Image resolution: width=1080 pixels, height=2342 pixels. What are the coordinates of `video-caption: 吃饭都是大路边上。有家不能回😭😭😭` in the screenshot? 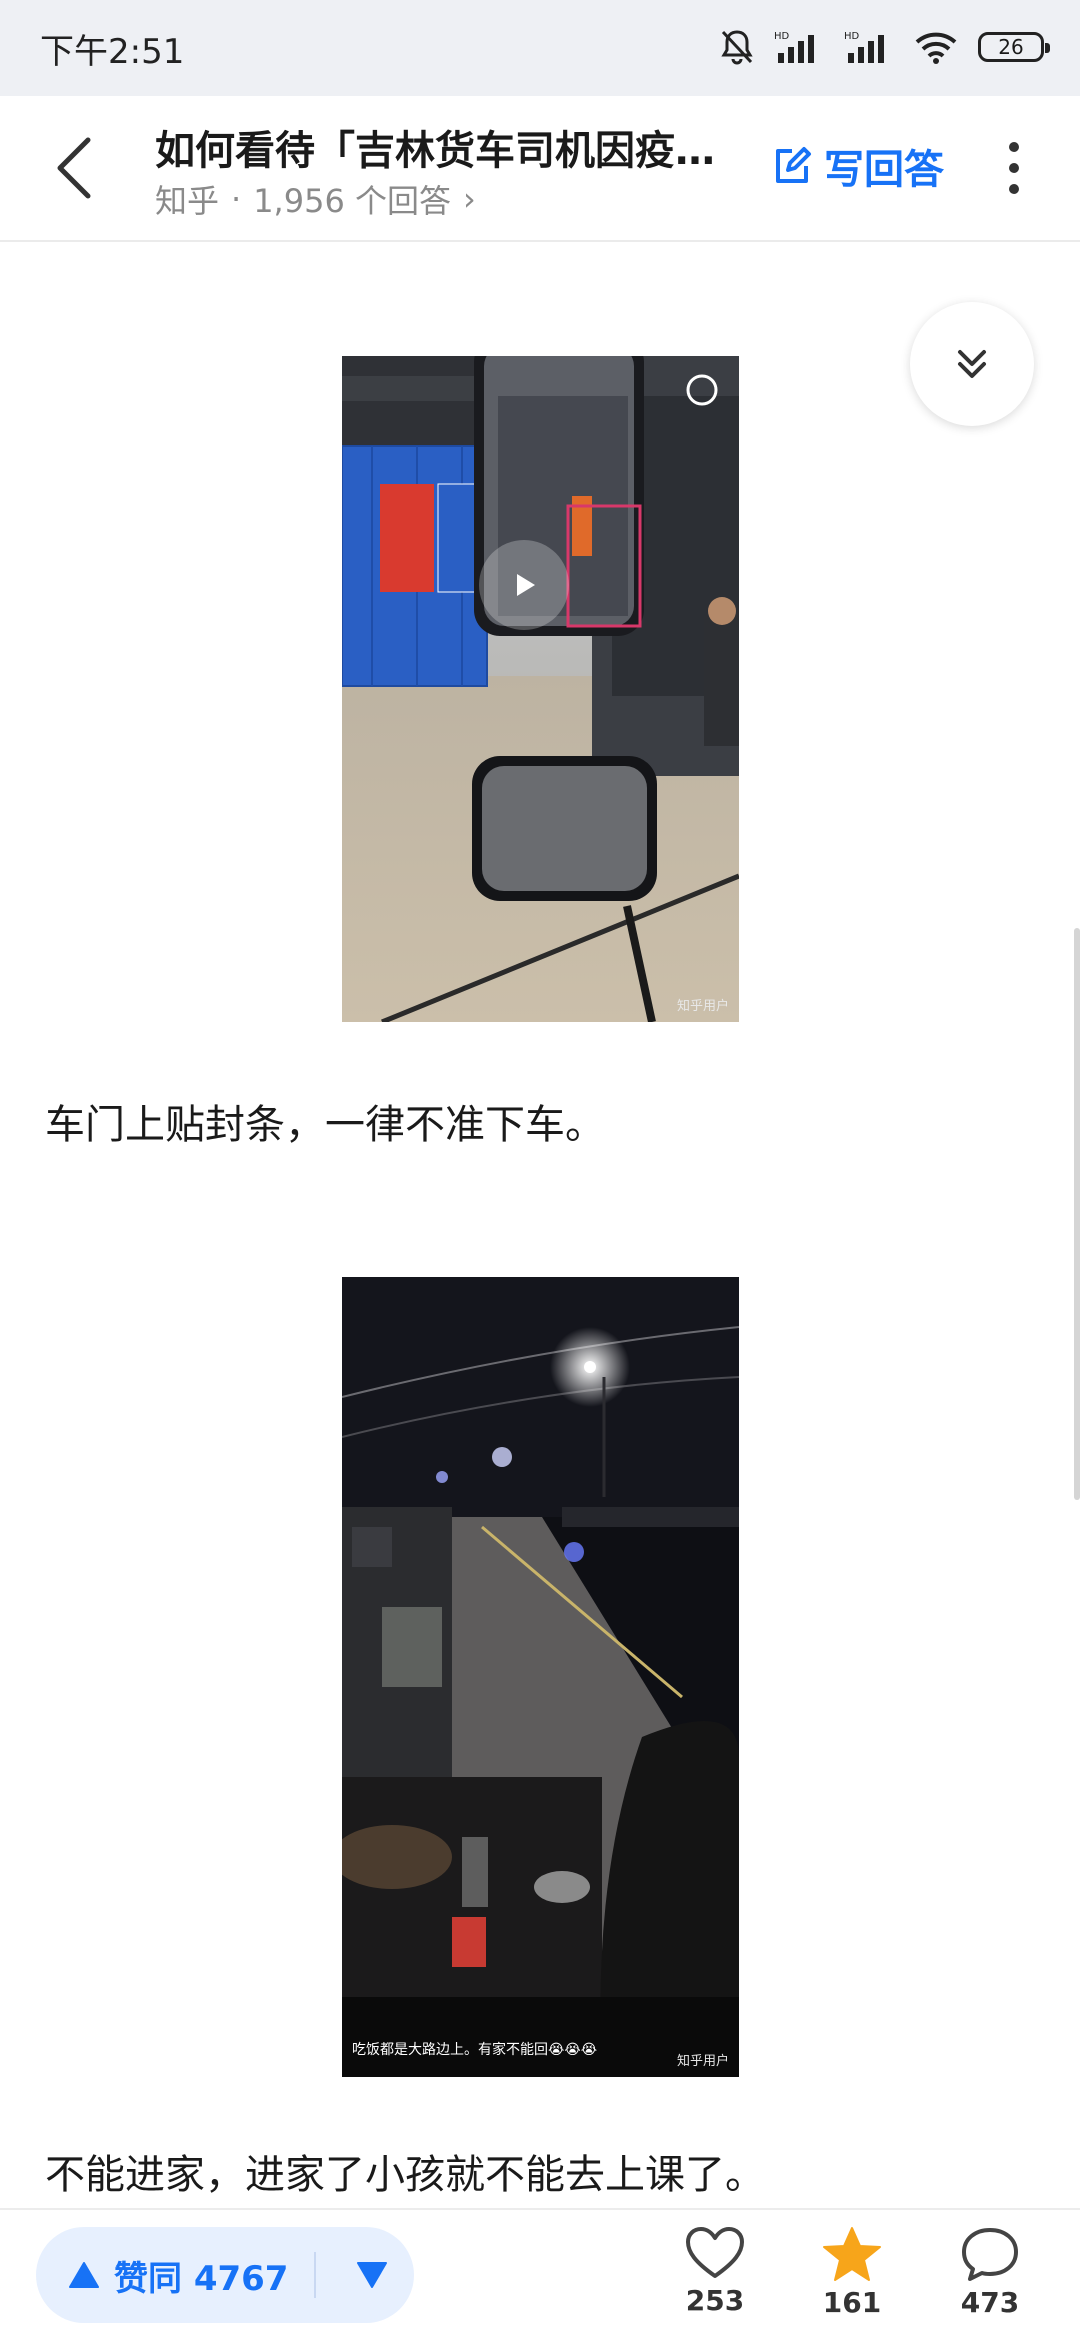 It's located at (475, 2050).